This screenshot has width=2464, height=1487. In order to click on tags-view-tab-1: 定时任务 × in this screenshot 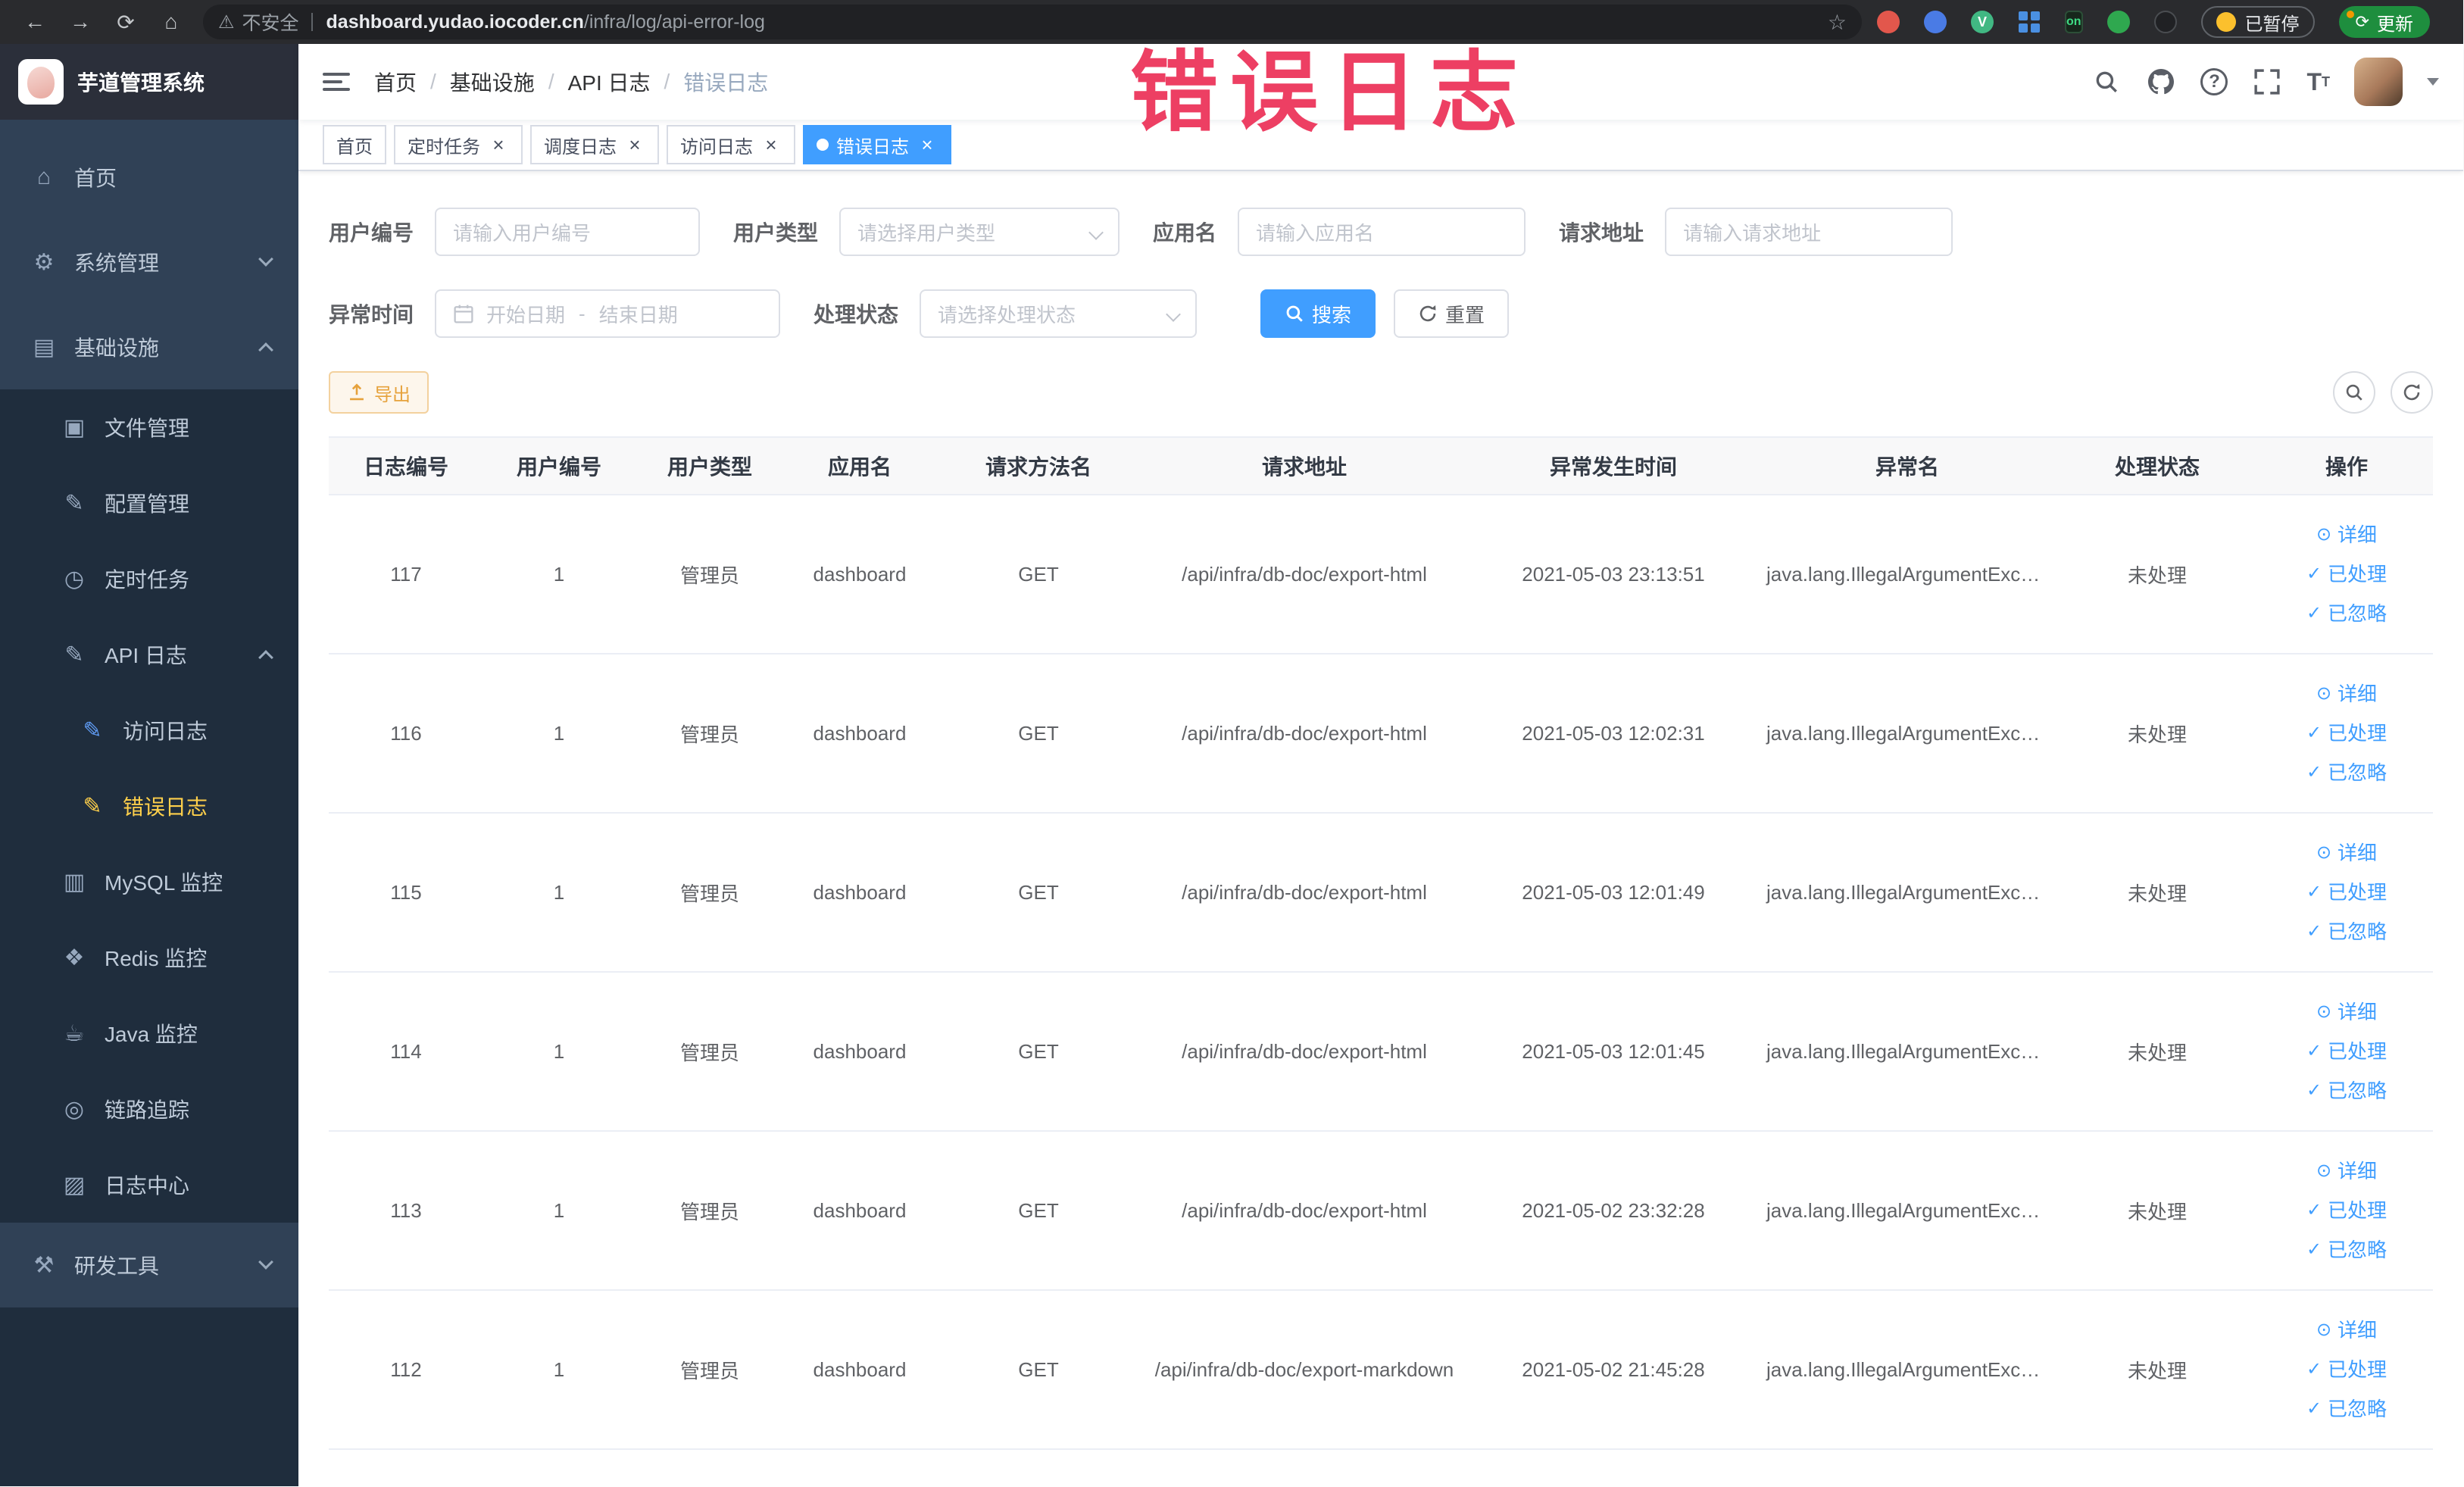, I will do `click(458, 144)`.